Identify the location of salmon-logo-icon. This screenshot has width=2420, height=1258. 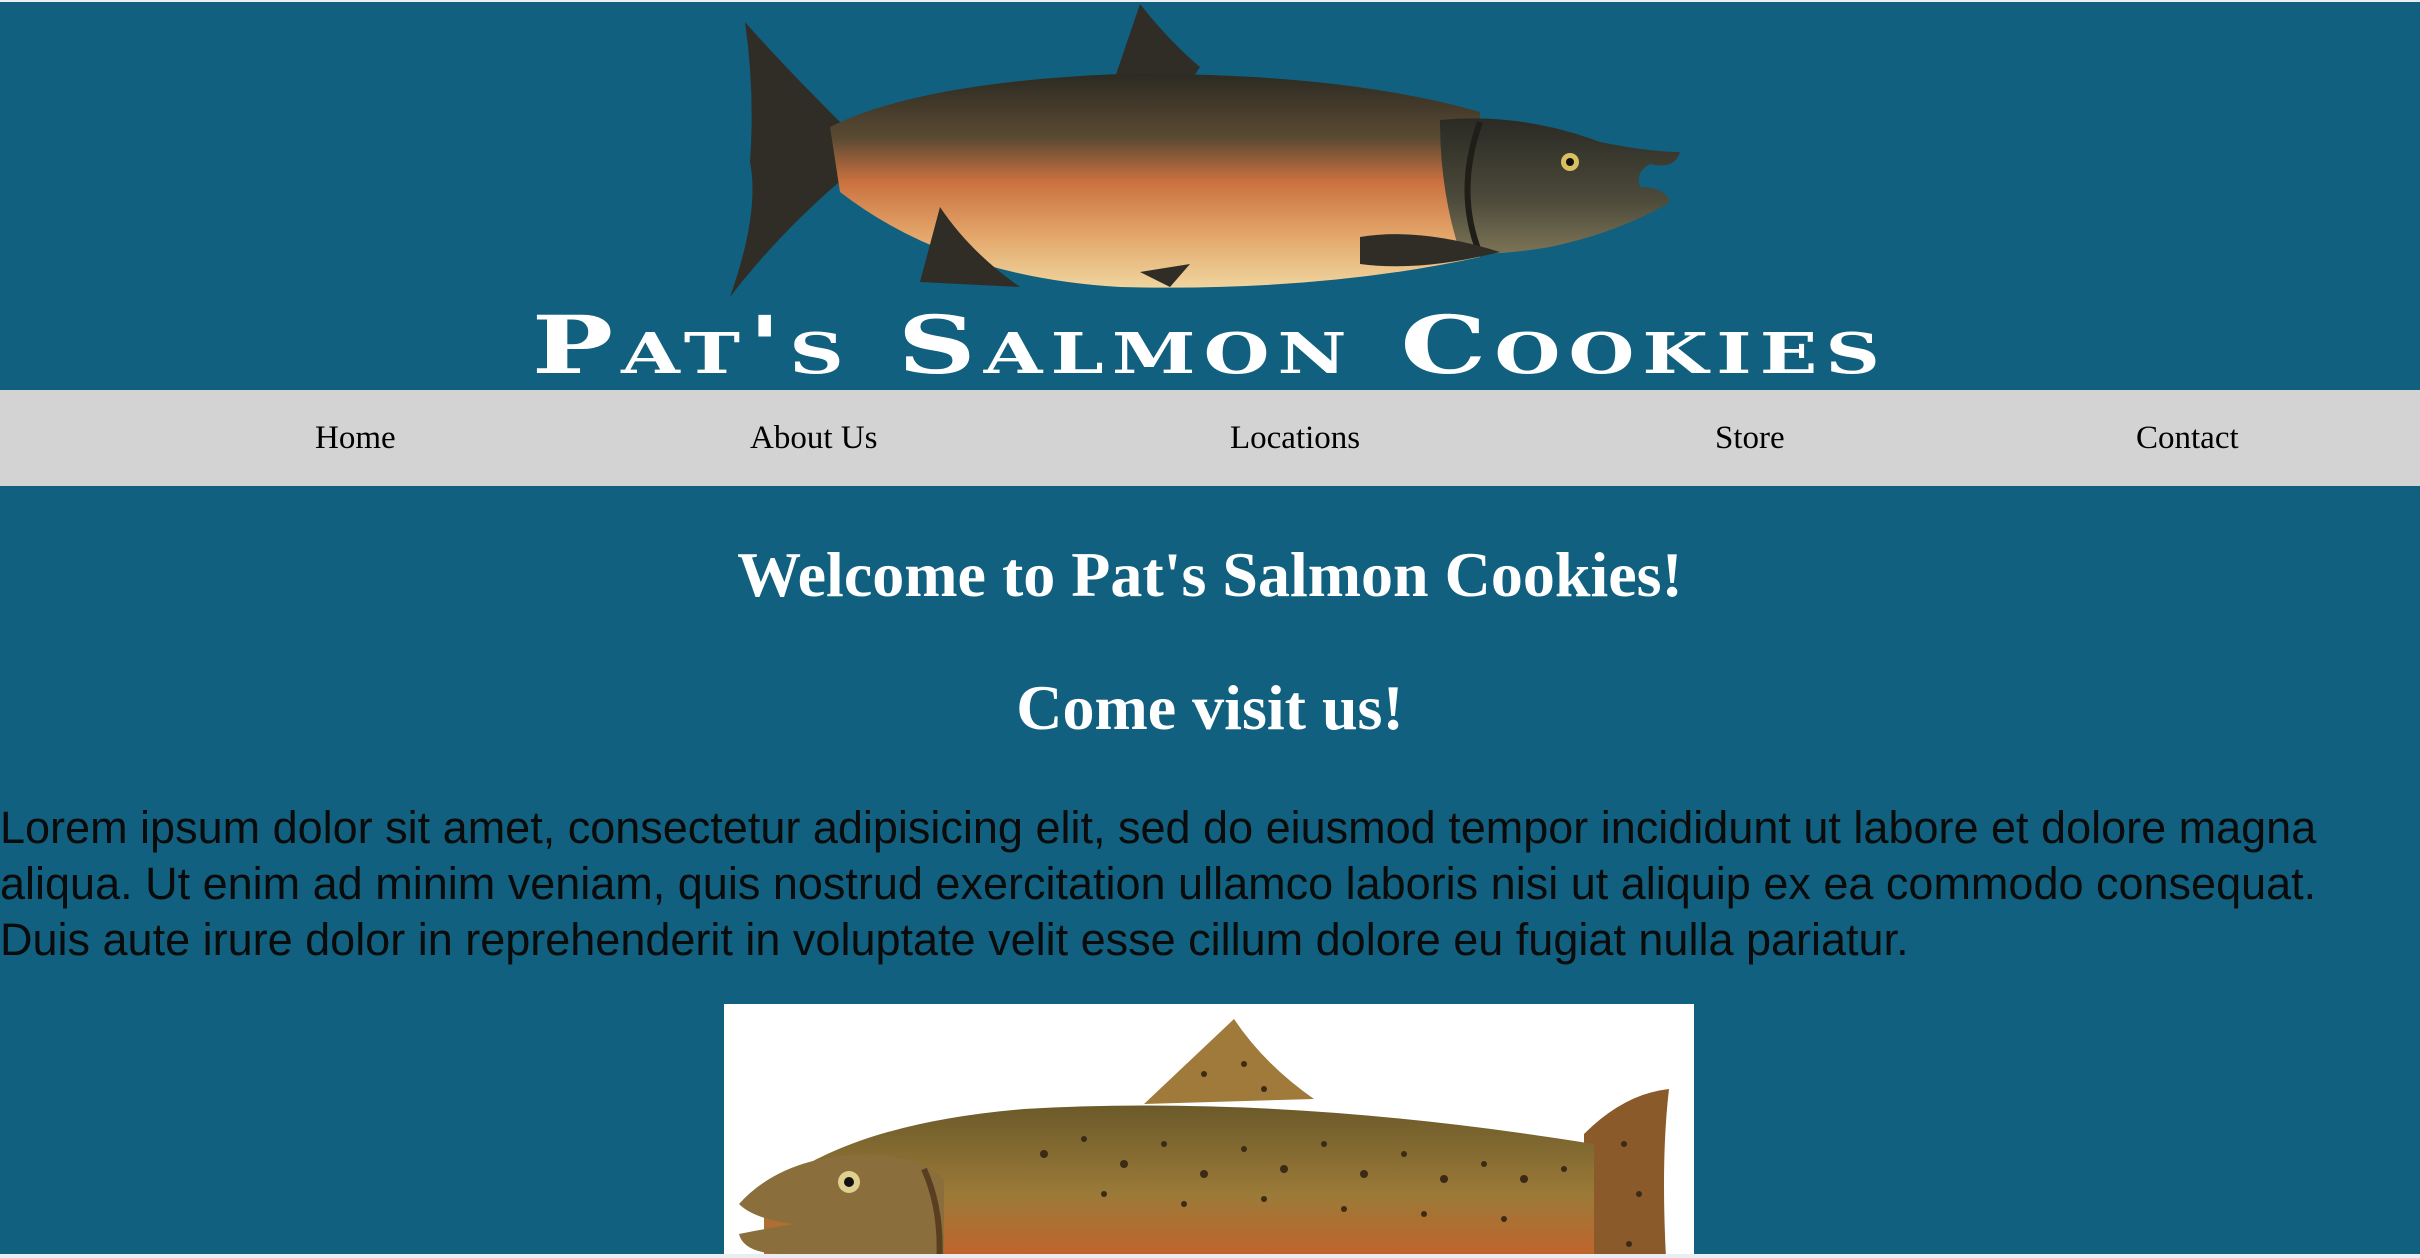
(1205, 150).